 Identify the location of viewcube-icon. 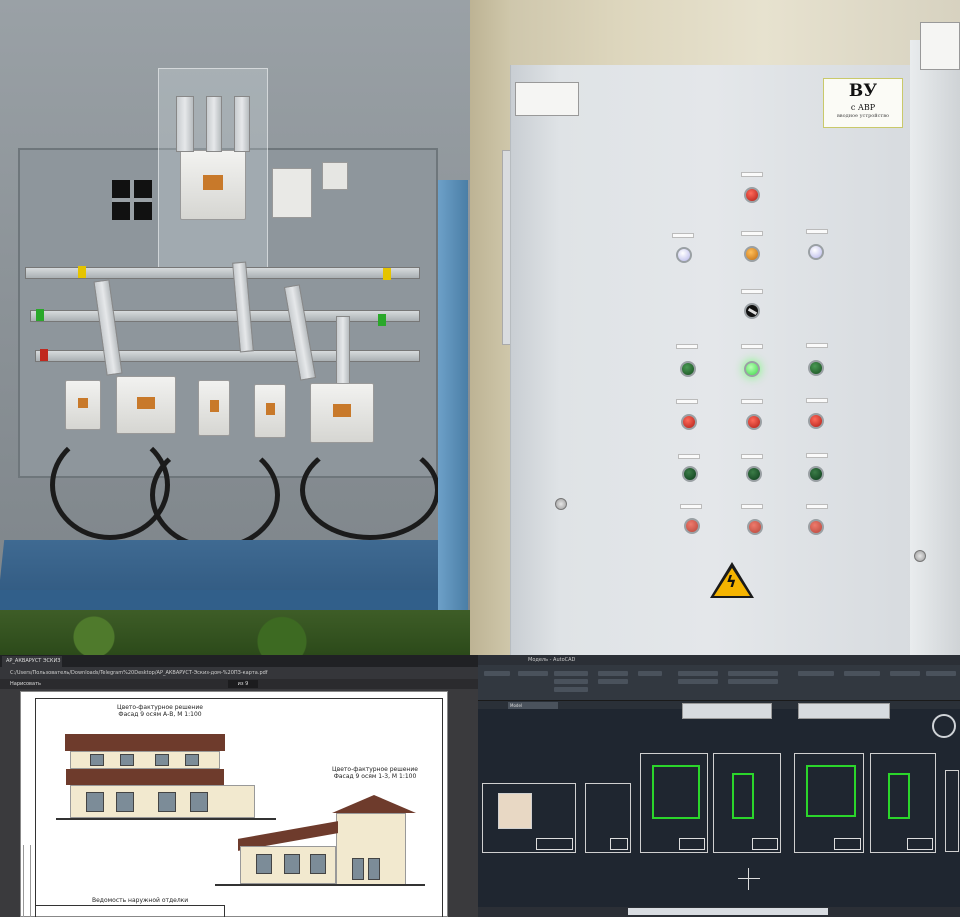
(944, 726).